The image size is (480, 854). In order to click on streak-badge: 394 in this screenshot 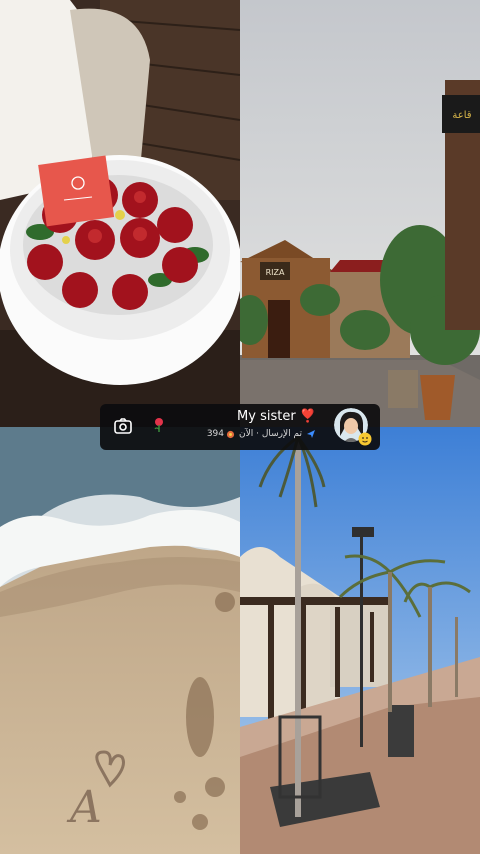, I will do `click(221, 434)`.